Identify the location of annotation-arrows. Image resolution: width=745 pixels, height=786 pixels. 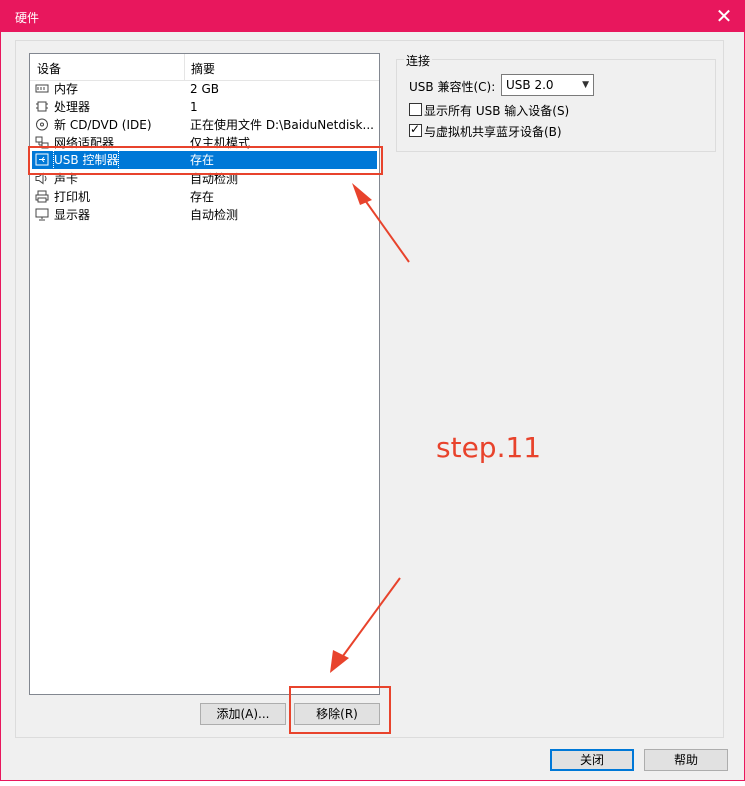
(370, 428).